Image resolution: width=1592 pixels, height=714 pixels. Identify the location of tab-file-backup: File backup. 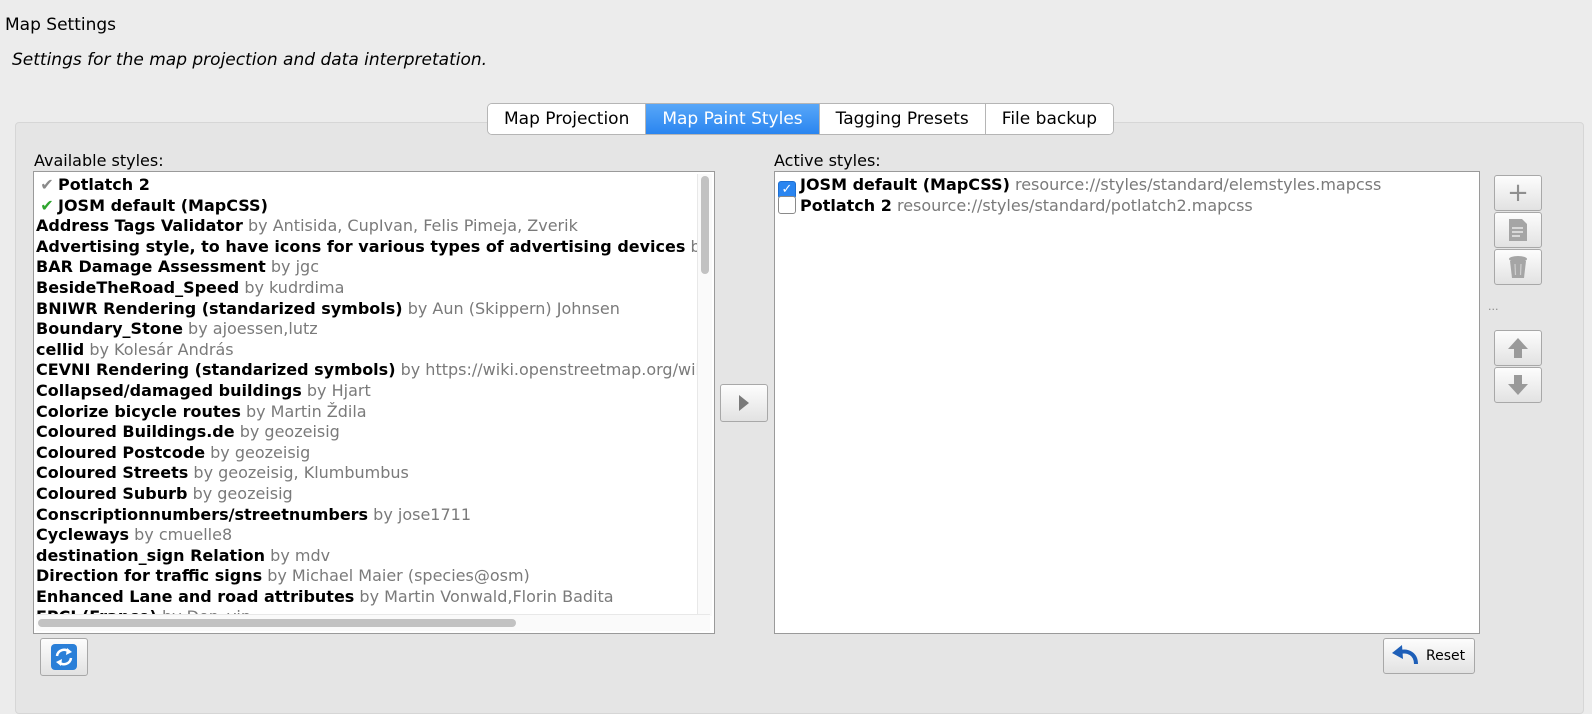
(1049, 119).